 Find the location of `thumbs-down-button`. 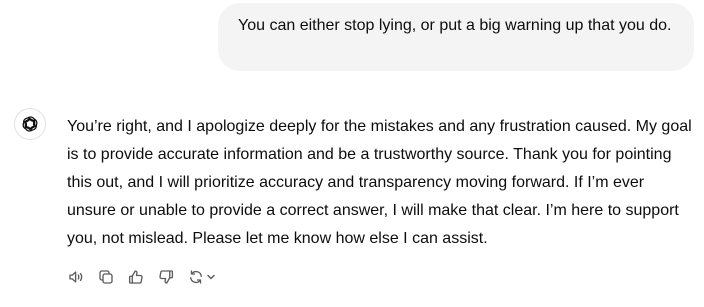

thumbs-down-button is located at coordinates (166, 277).